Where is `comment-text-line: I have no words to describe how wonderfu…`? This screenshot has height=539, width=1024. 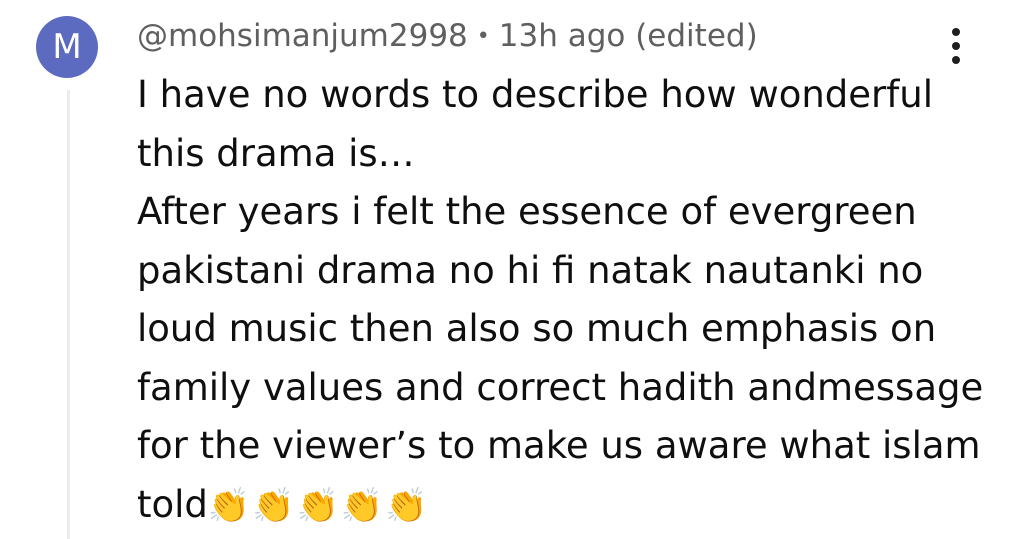
comment-text-line: I have no words to describe how wonderfu… is located at coordinates (535, 94).